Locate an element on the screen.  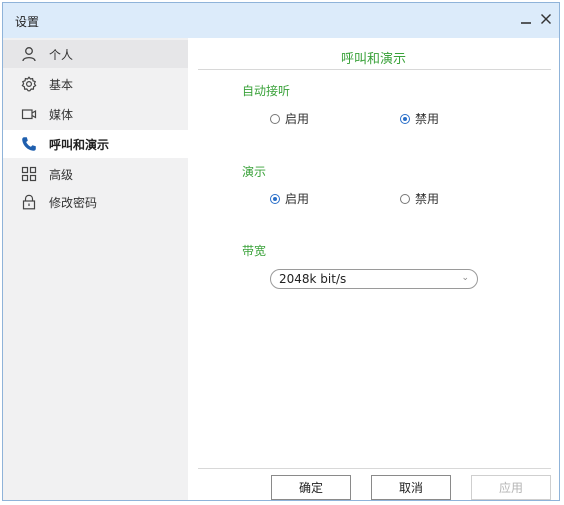
presentation-enable-radio: 启用 is located at coordinates (289, 198).